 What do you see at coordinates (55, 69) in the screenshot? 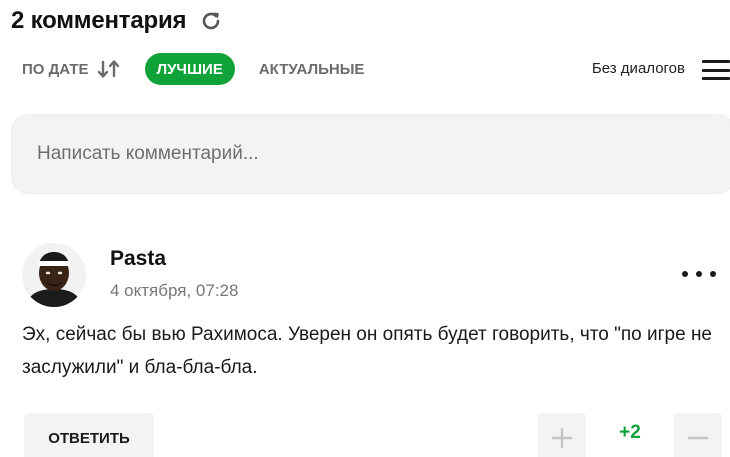
I see `sort-by-date-label: ПО ДАТЕ` at bounding box center [55, 69].